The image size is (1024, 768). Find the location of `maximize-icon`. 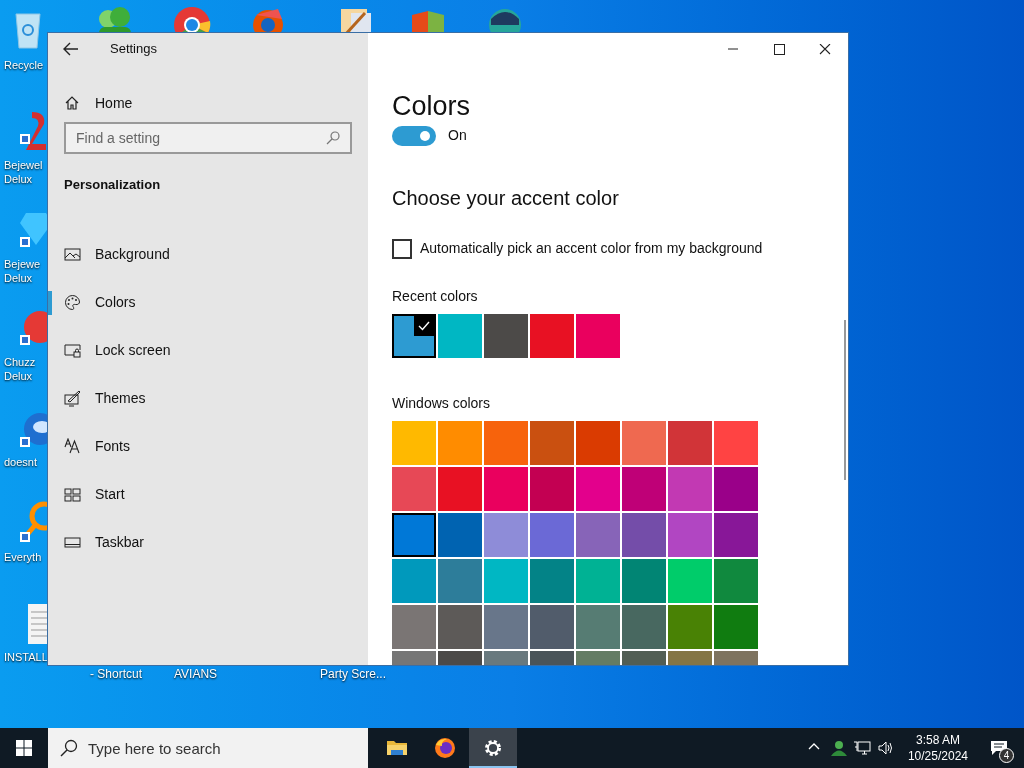

maximize-icon is located at coordinates (779, 49).